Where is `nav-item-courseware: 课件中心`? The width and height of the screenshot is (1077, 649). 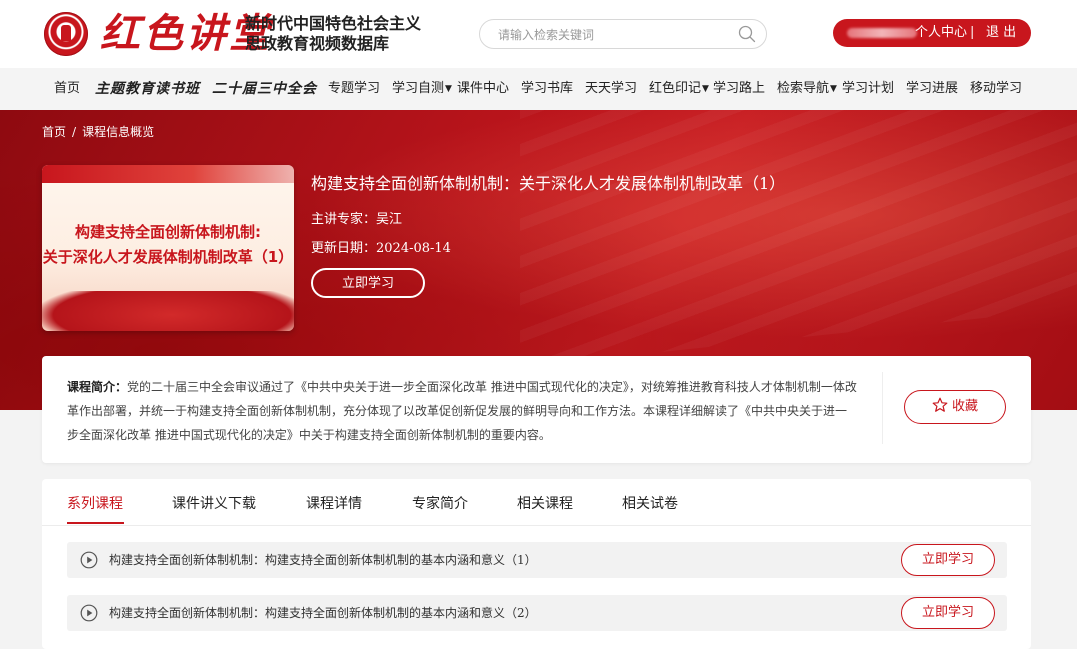
nav-item-courseware: 课件中心 is located at coordinates (483, 89).